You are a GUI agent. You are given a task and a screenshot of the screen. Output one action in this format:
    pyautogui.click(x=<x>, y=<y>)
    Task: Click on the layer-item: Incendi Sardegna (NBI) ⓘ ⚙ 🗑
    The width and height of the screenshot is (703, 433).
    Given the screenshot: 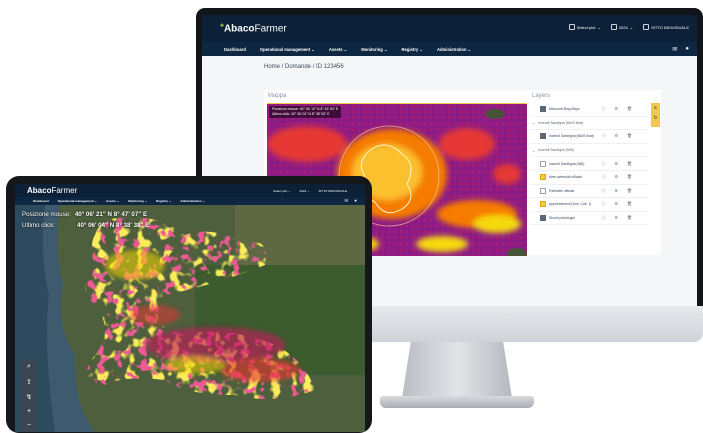 What is the action you would take?
    pyautogui.click(x=589, y=164)
    